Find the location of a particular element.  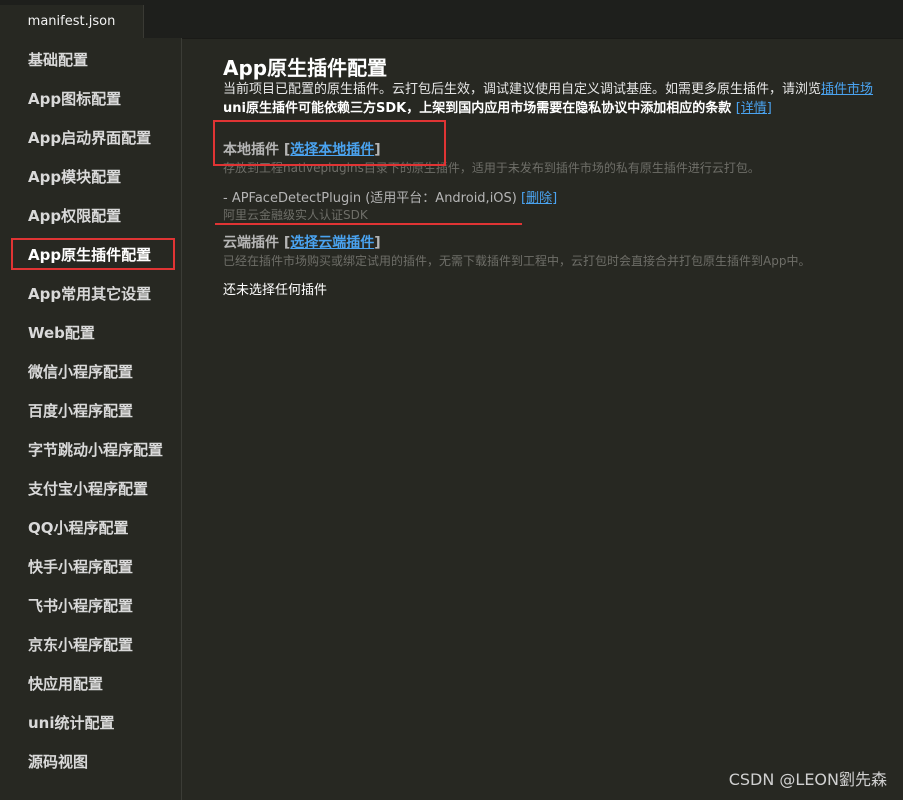

sidebar-item-basic: 基础配置 is located at coordinates (58, 60).